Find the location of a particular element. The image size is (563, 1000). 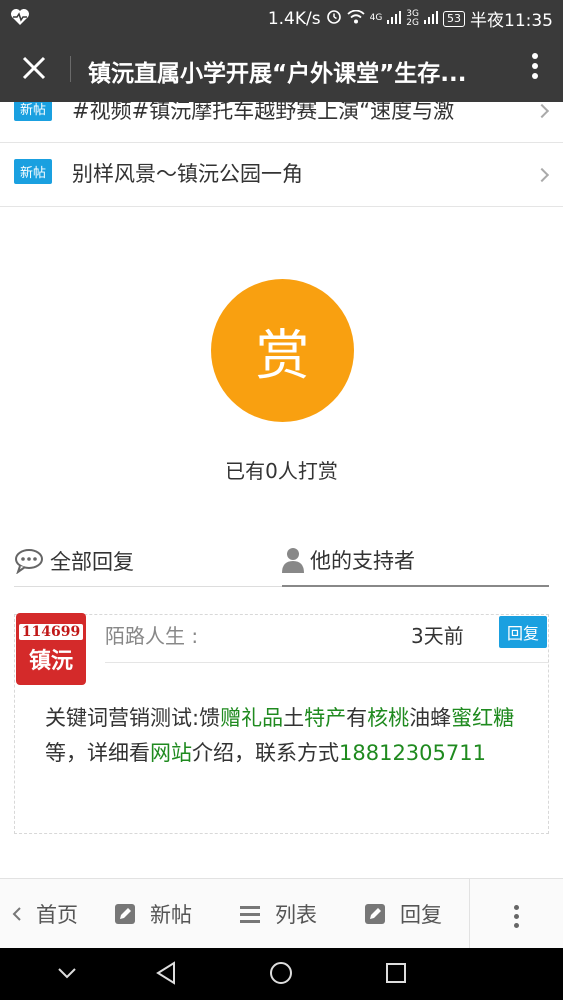

avatar-name: 镇沅 is located at coordinates (50, 660).